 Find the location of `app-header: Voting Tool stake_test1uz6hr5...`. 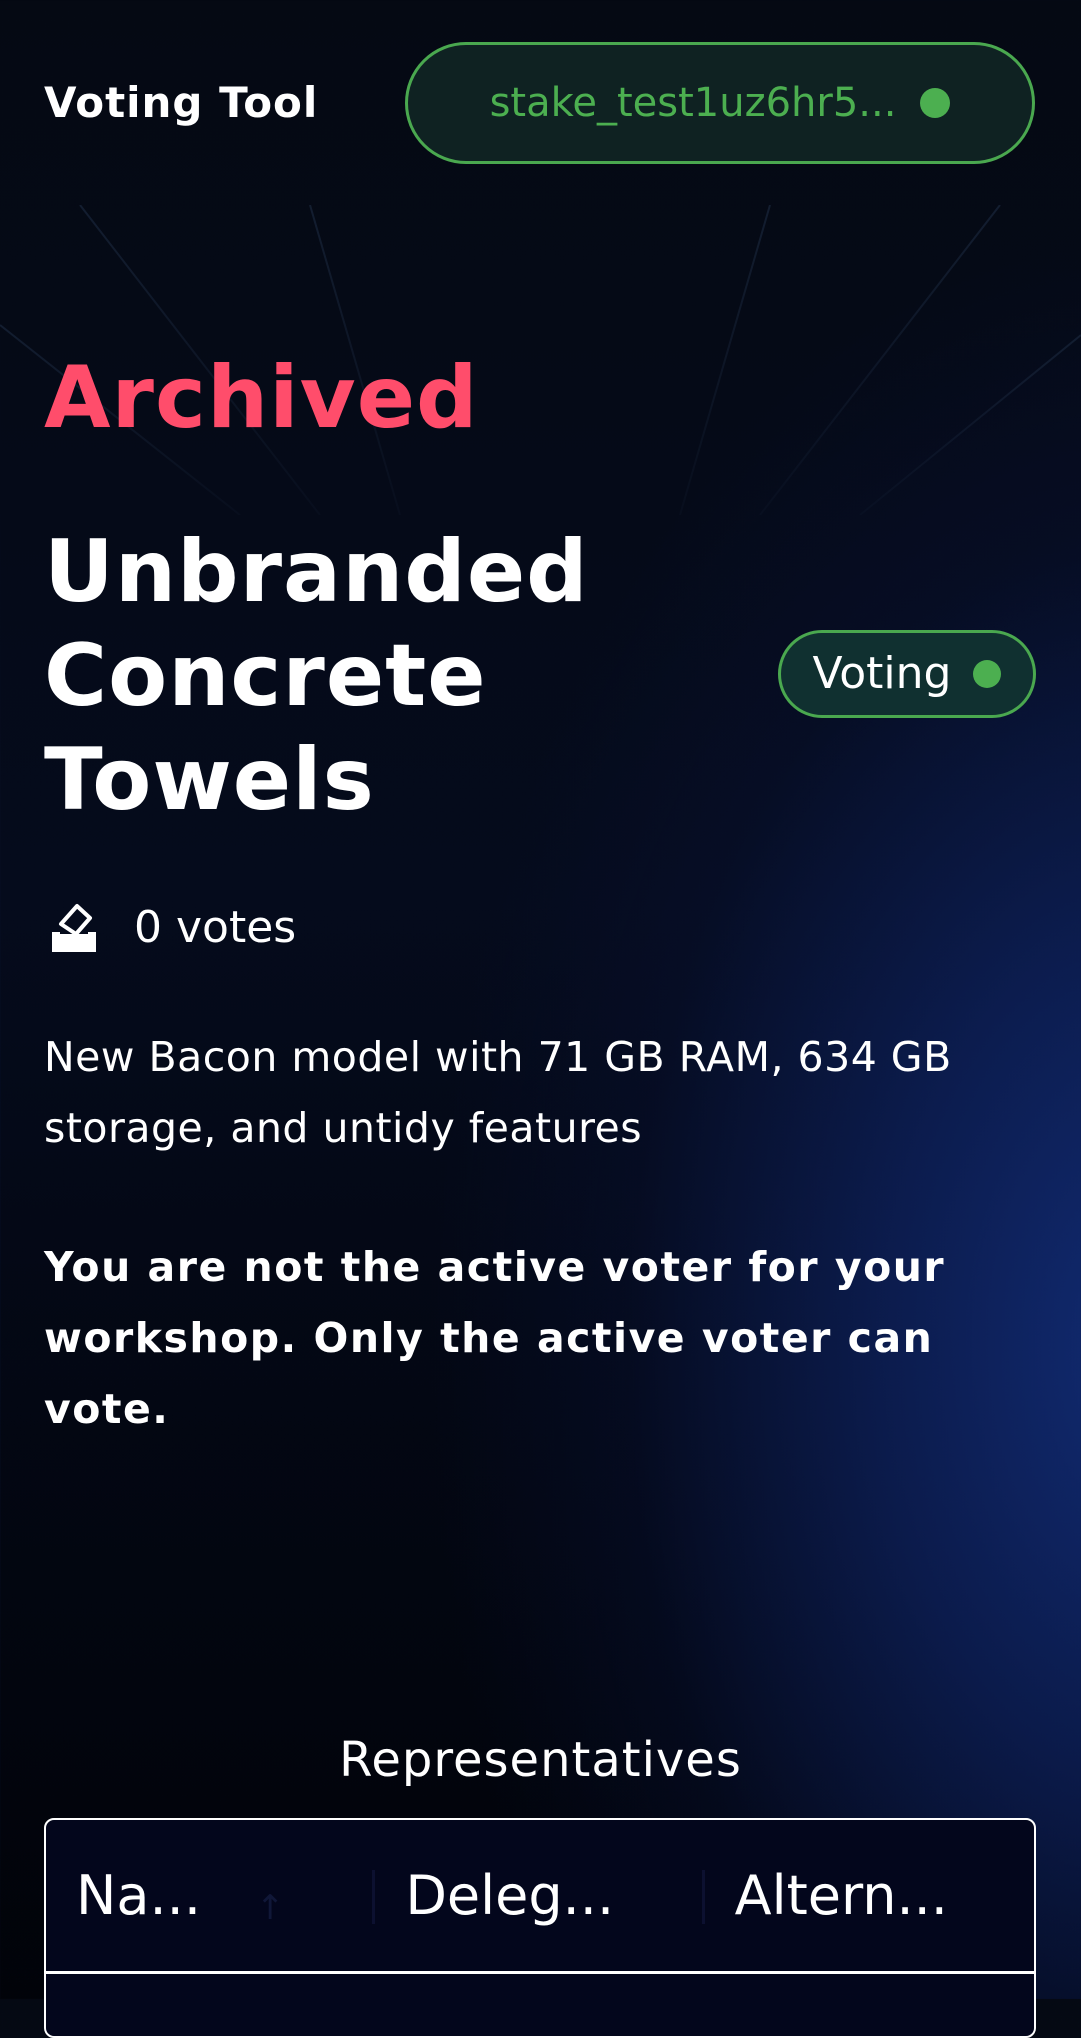

app-header: Voting Tool stake_test1uz6hr5... is located at coordinates (540, 102).